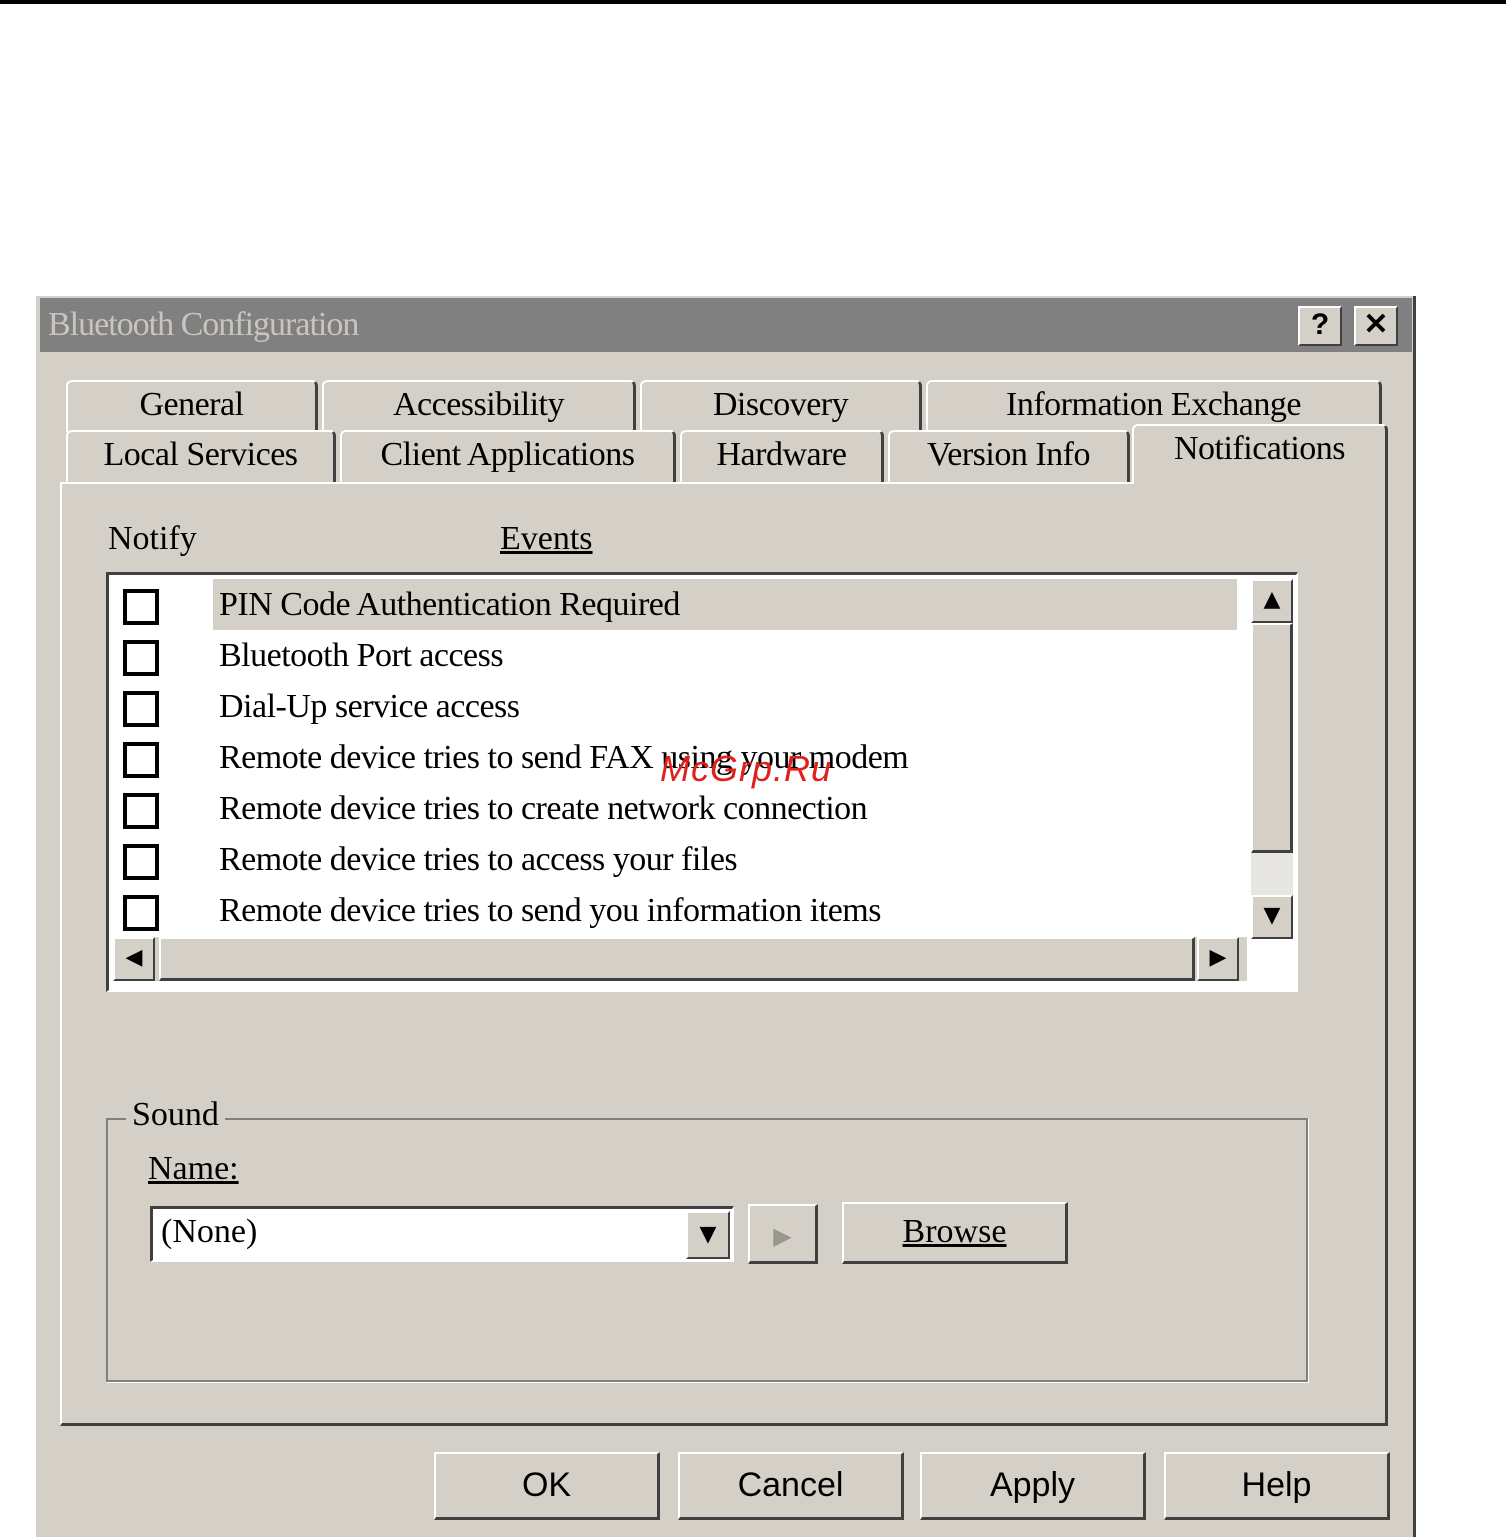  I want to click on list-item: Bluetooth Port access, so click(677, 655).